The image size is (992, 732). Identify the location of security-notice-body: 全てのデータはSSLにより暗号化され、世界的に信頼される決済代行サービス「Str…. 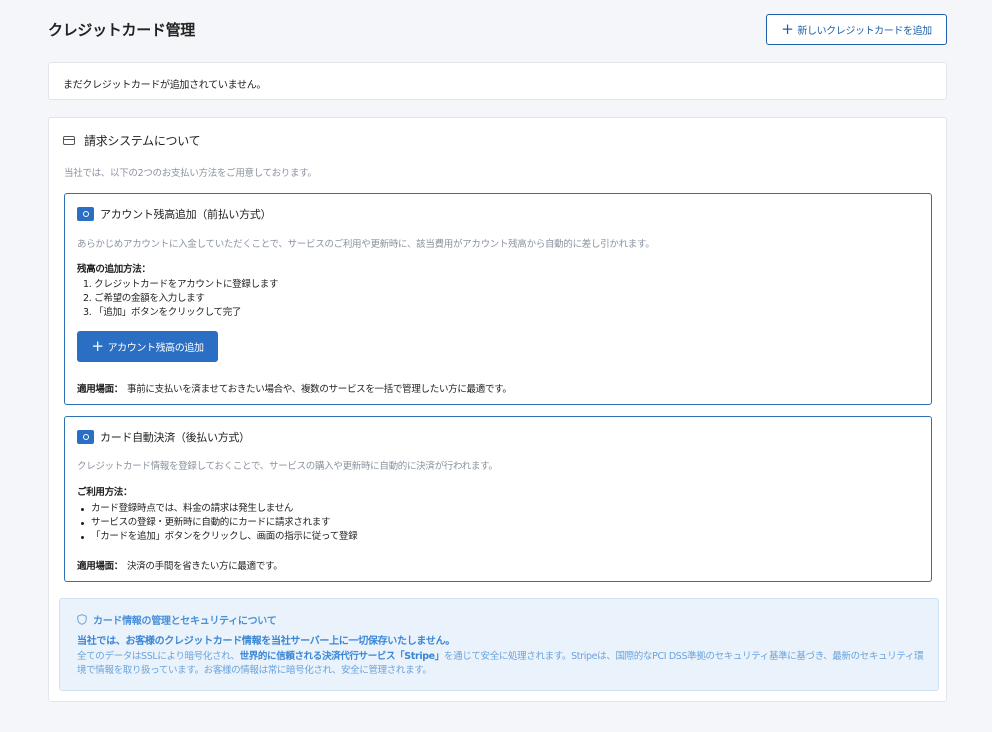
(500, 663).